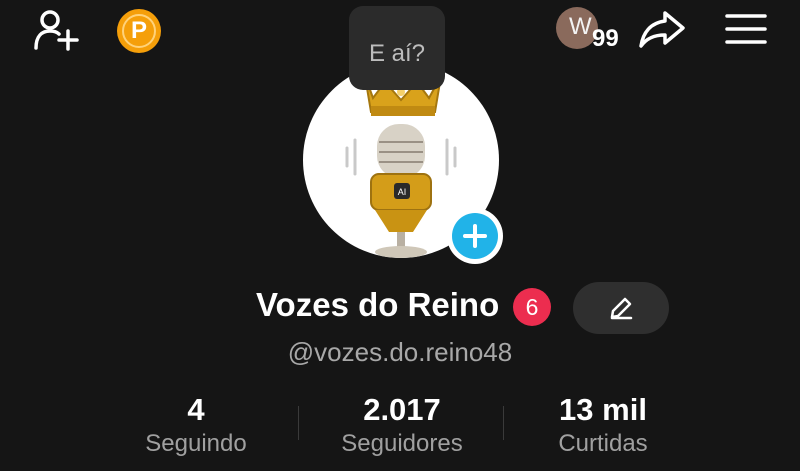  I want to click on menu-button, so click(746, 29).